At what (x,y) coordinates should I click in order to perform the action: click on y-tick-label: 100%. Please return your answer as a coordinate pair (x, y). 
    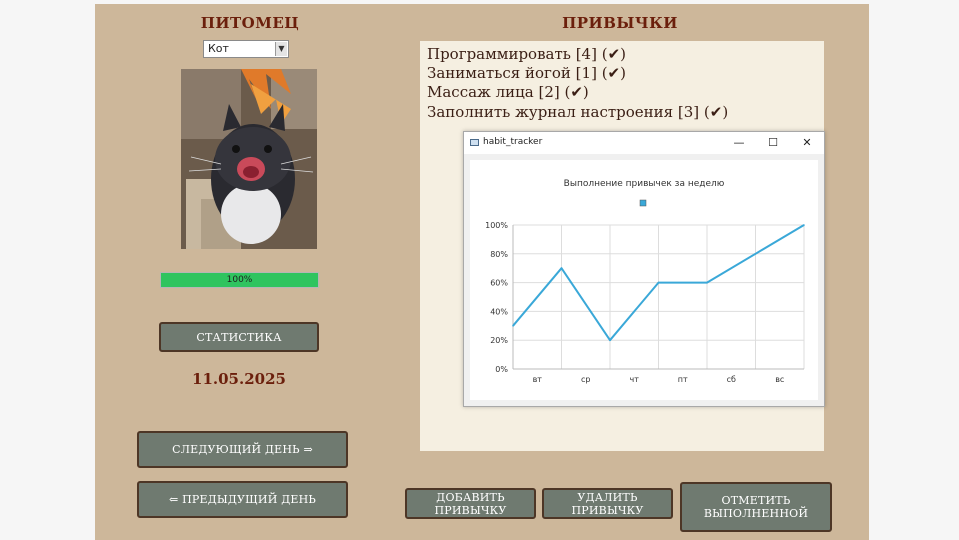
    Looking at the image, I should click on (496, 225).